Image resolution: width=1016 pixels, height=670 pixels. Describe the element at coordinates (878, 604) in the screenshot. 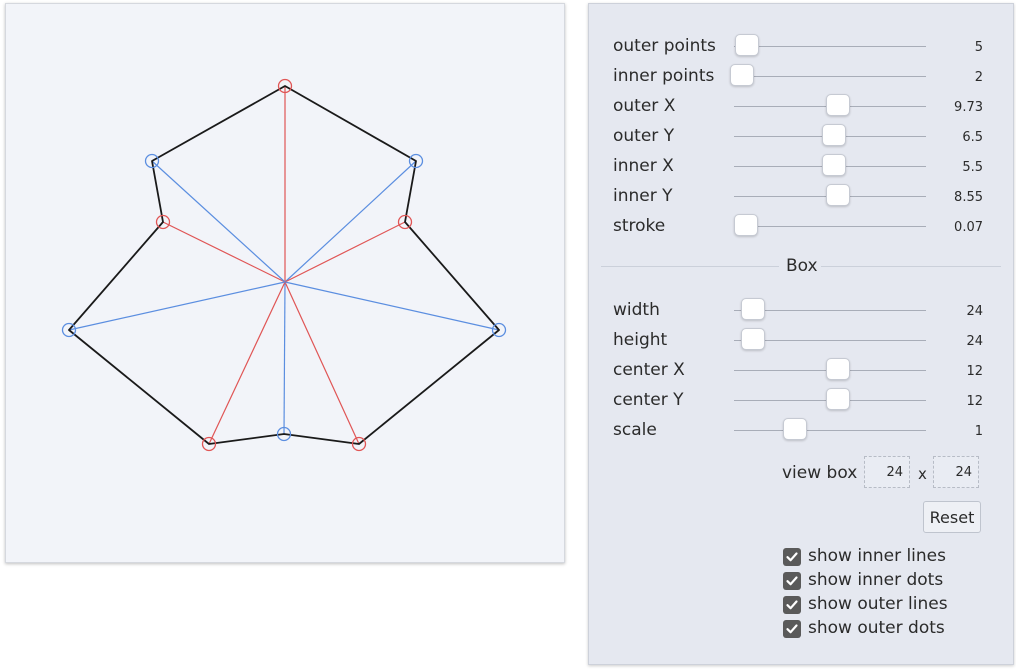

I see `show-outer-lines-label: show outer lines` at that location.